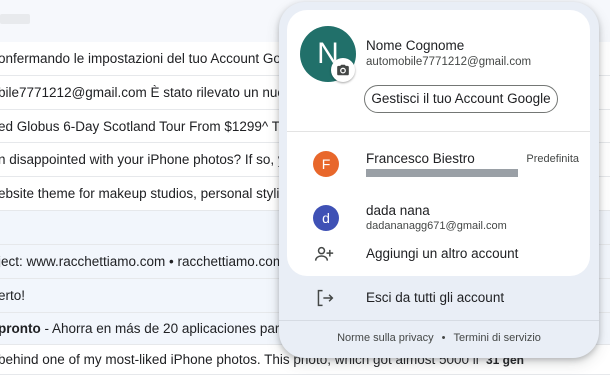 The height and width of the screenshot is (375, 610). What do you see at coordinates (442, 253) in the screenshot?
I see `add-account-label: Aggiungi un altro account` at bounding box center [442, 253].